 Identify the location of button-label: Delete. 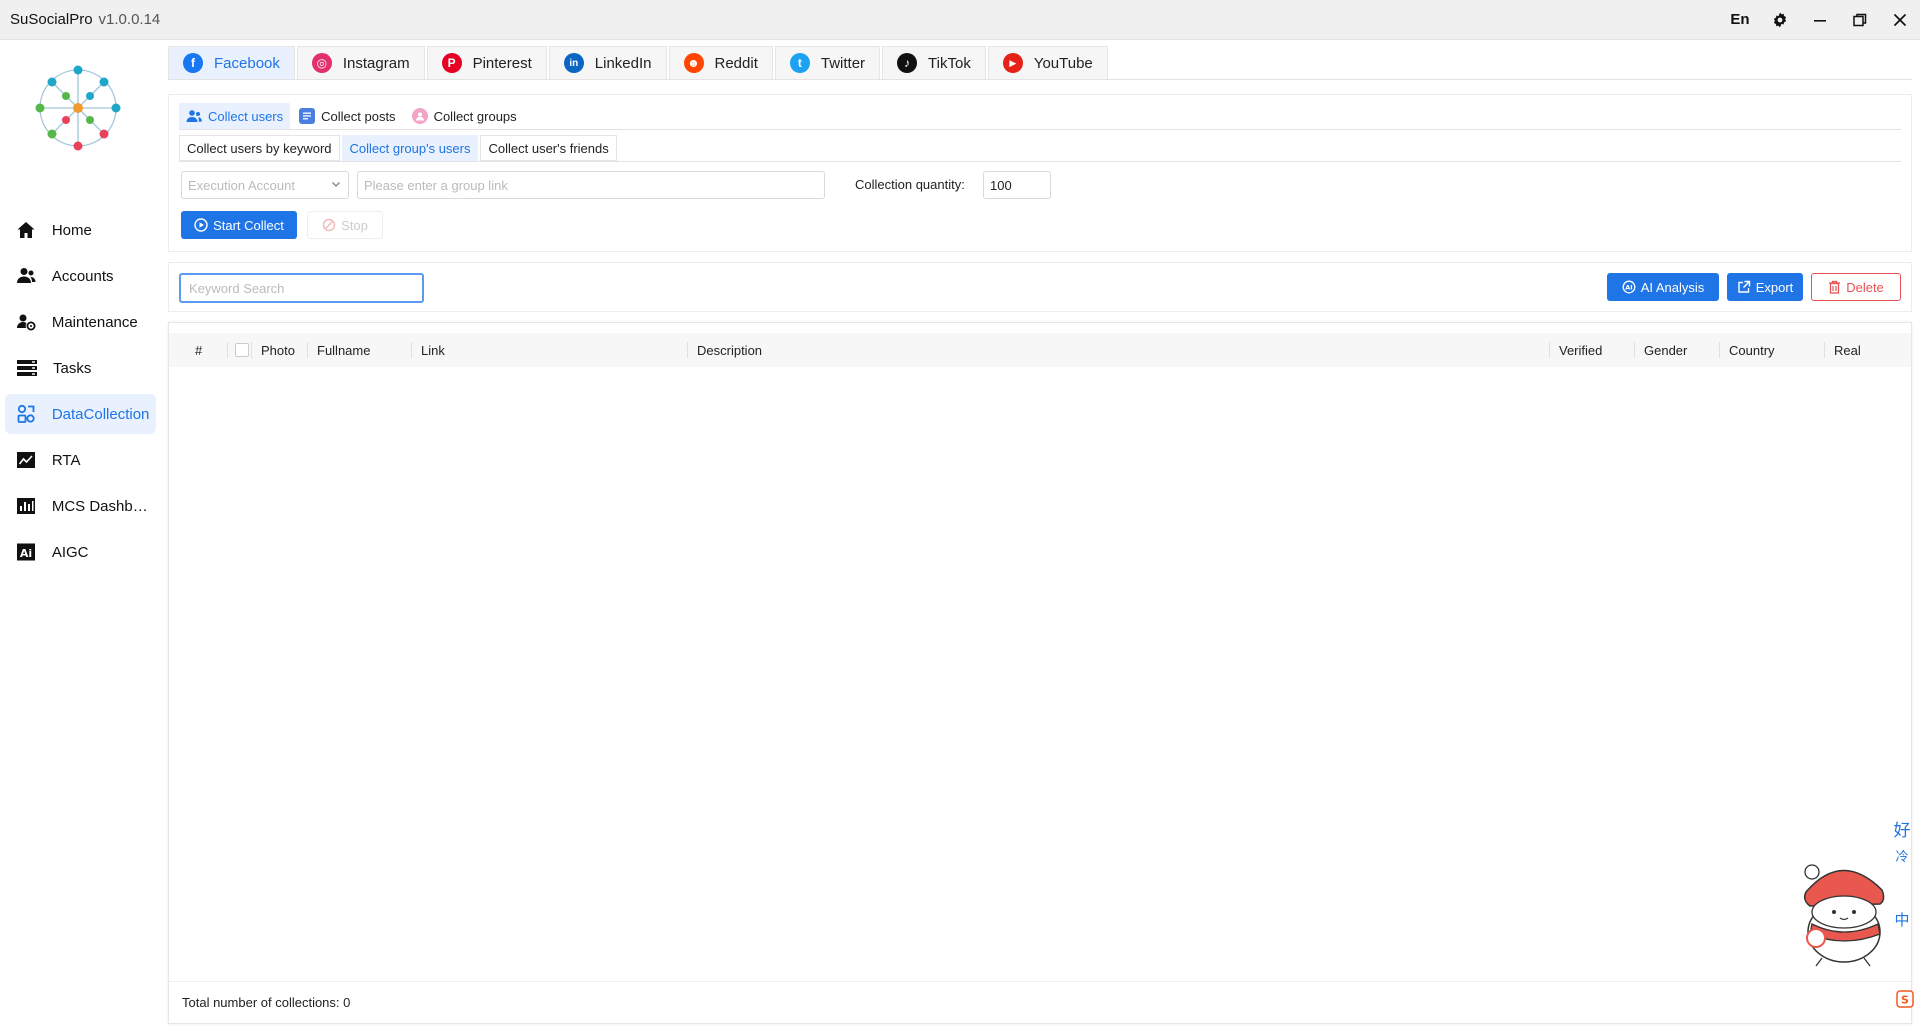
(1865, 287).